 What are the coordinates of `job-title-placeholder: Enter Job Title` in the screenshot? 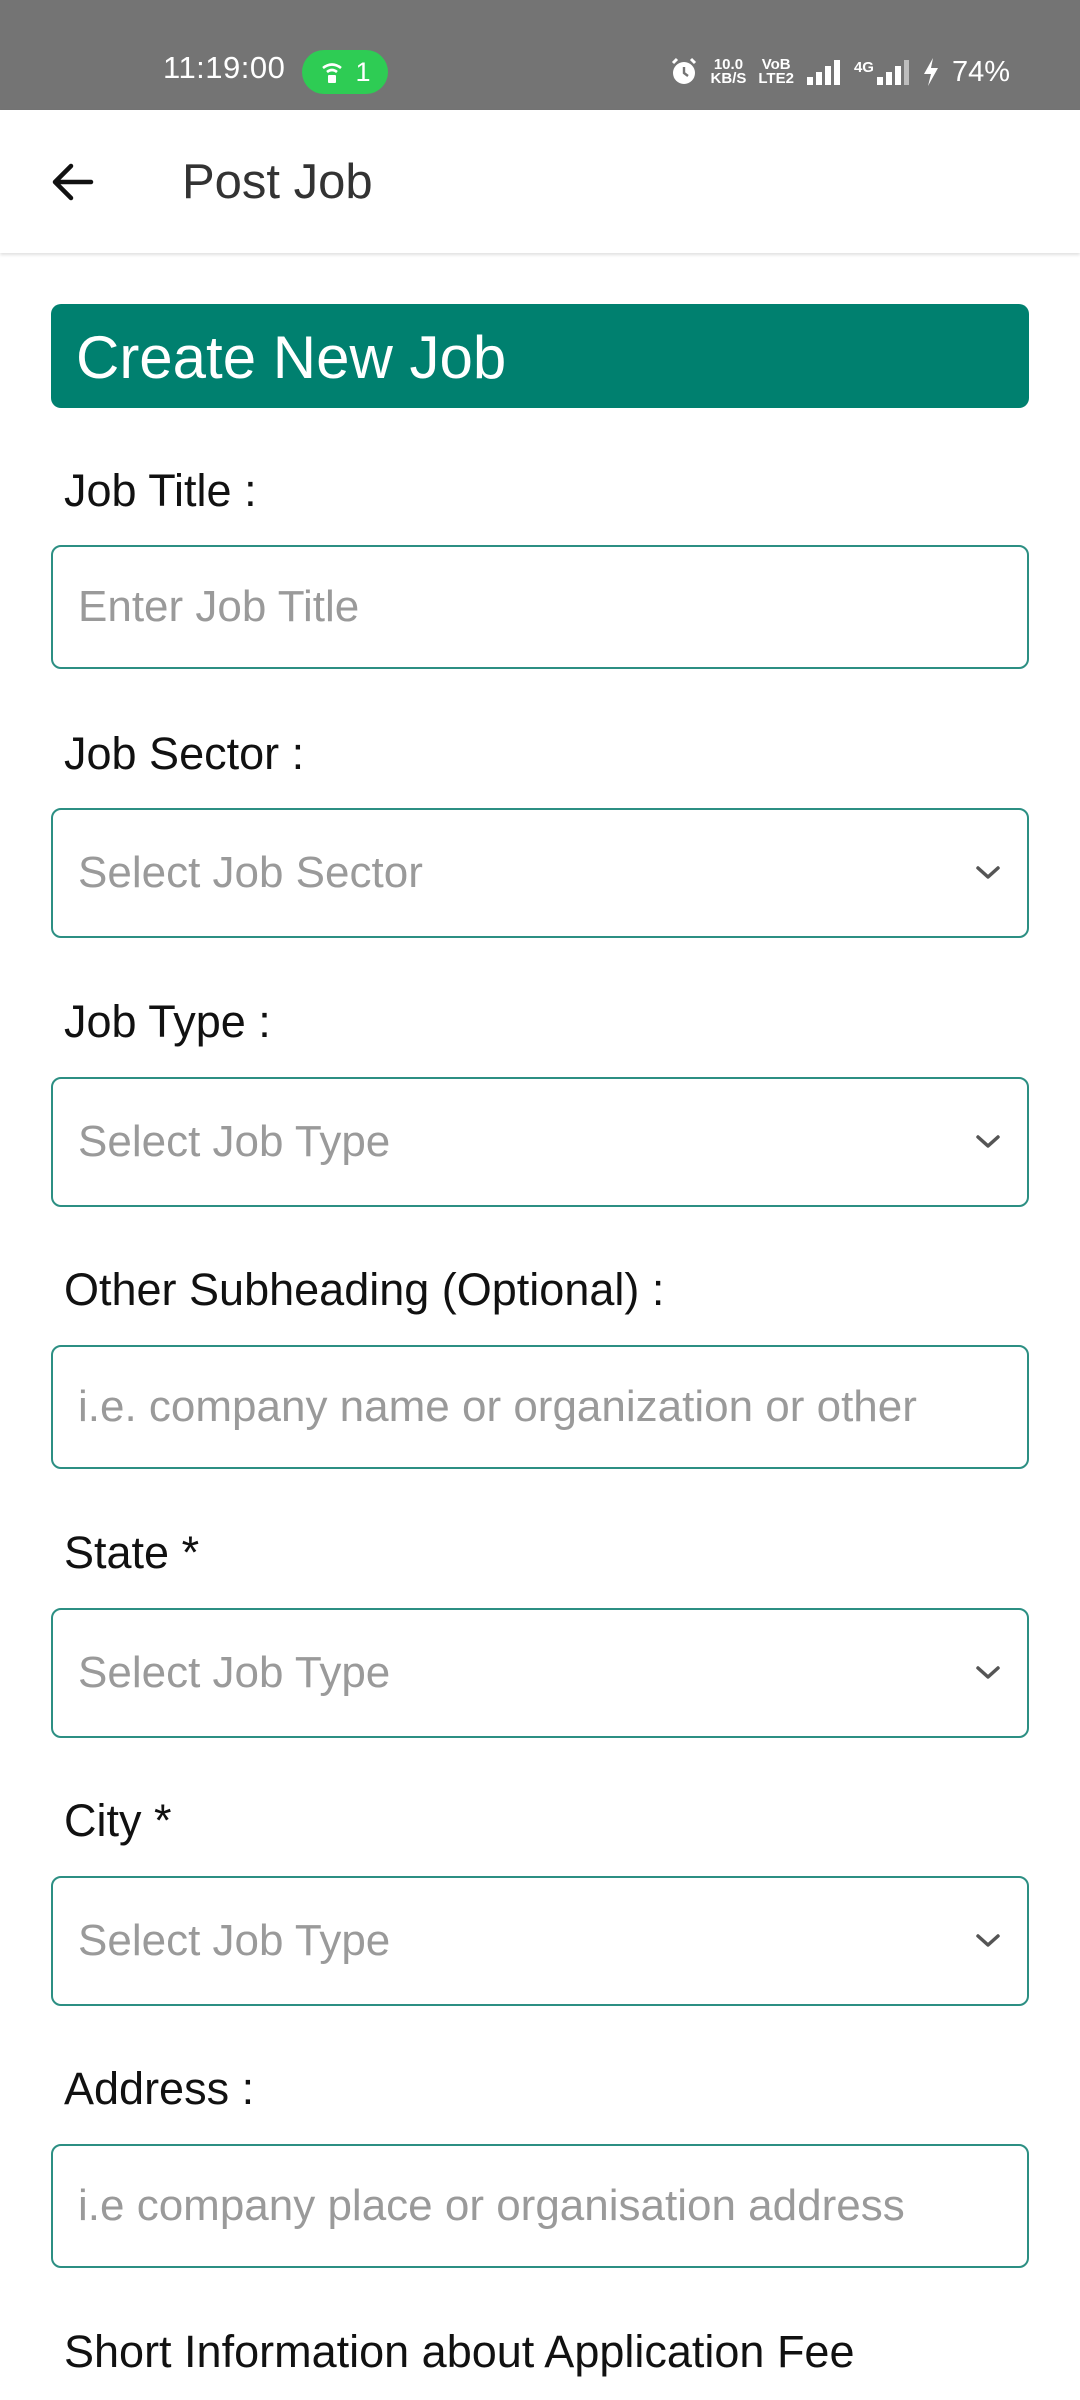 It's located at (219, 606).